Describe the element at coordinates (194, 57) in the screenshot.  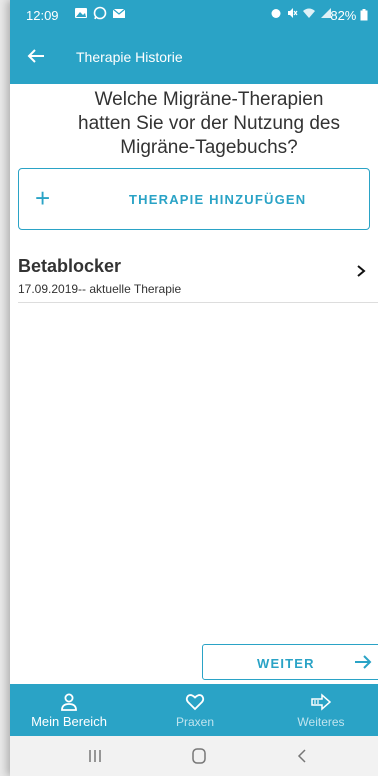
I see `app-bar: Therapie Historie` at that location.